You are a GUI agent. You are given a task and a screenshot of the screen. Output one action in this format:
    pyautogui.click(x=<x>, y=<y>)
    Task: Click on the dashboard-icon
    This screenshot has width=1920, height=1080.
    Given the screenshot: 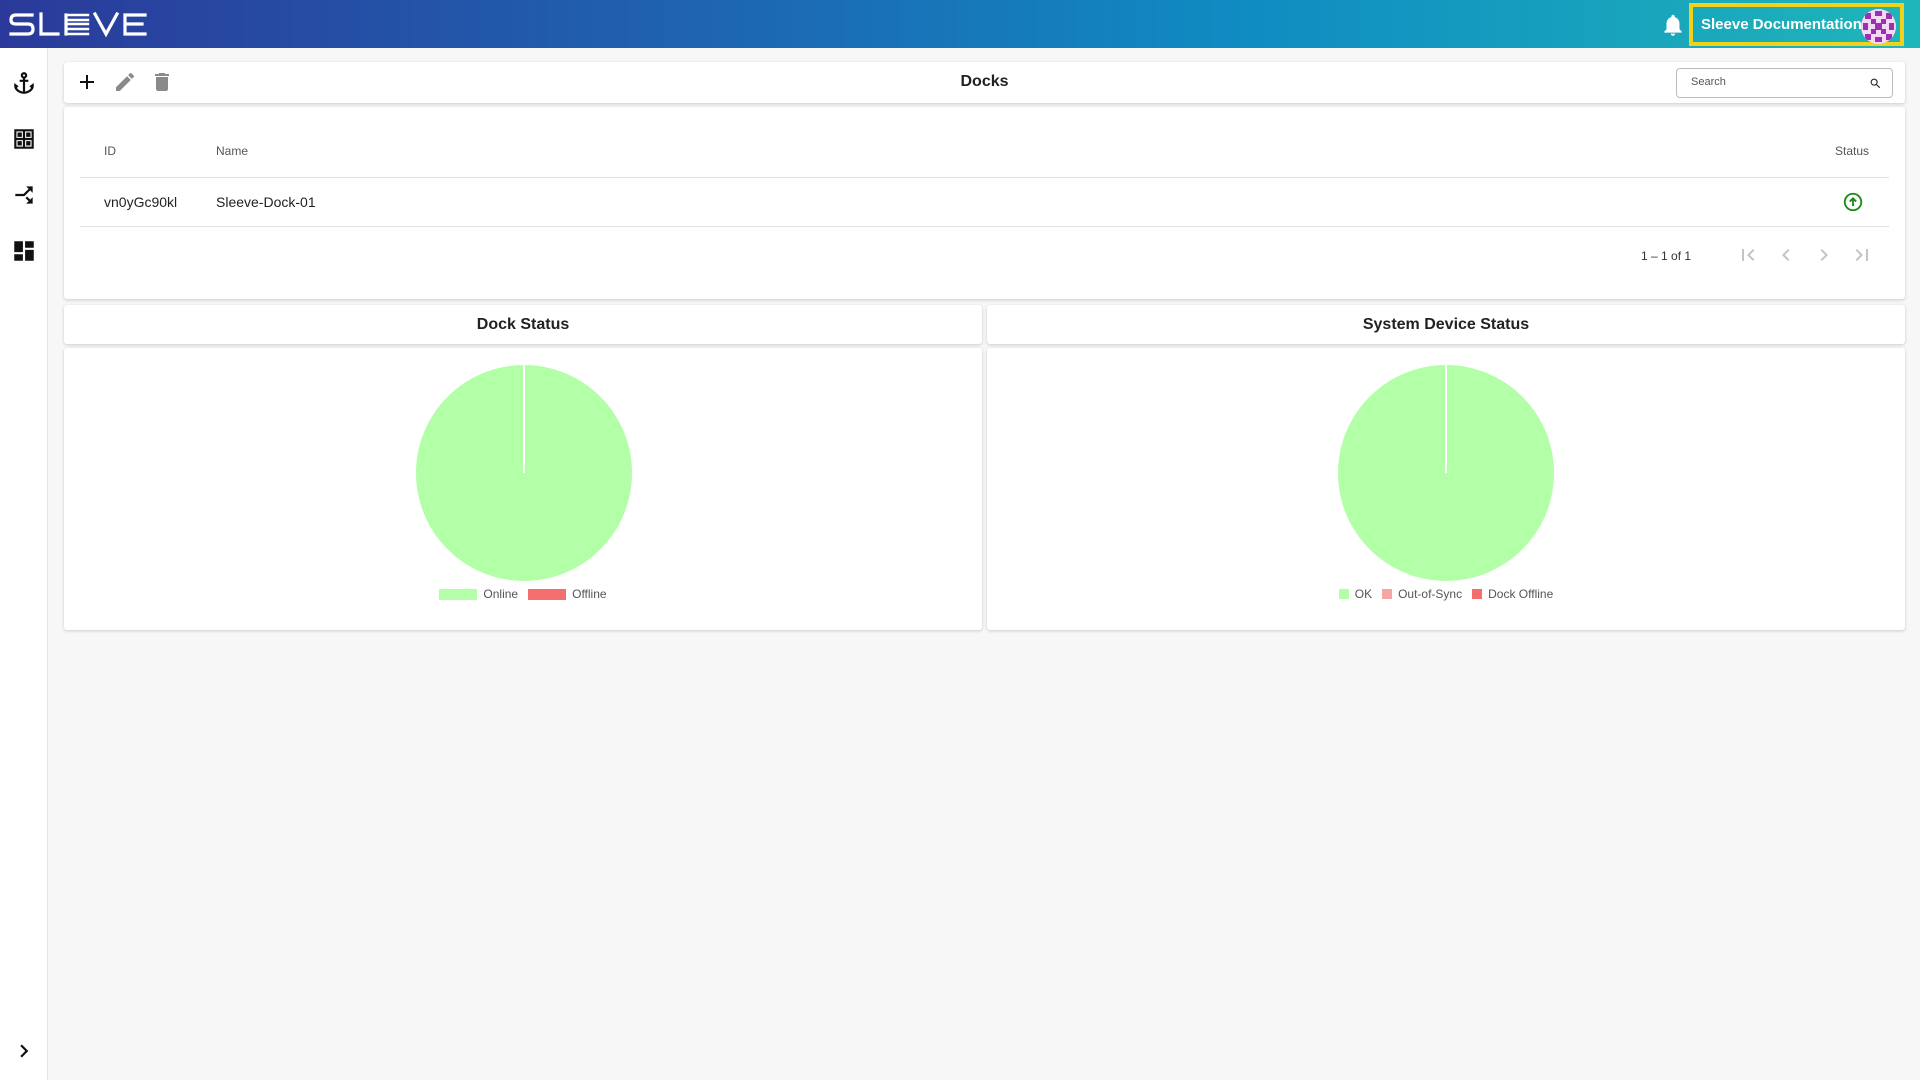 What is the action you would take?
    pyautogui.click(x=24, y=251)
    